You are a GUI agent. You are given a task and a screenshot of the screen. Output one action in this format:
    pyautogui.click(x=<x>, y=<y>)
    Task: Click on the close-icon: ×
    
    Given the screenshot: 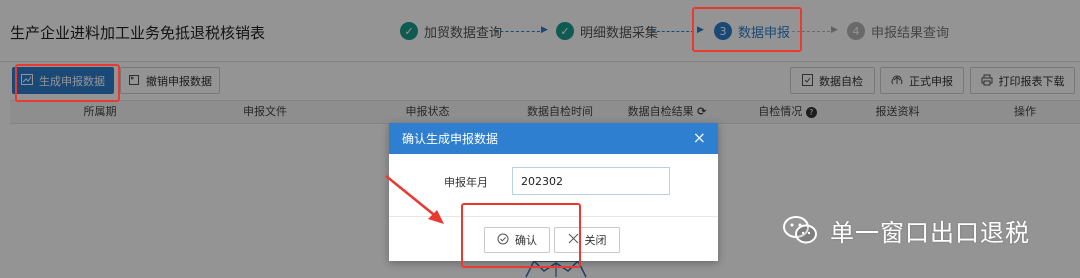 What is the action you would take?
    pyautogui.click(x=699, y=138)
    